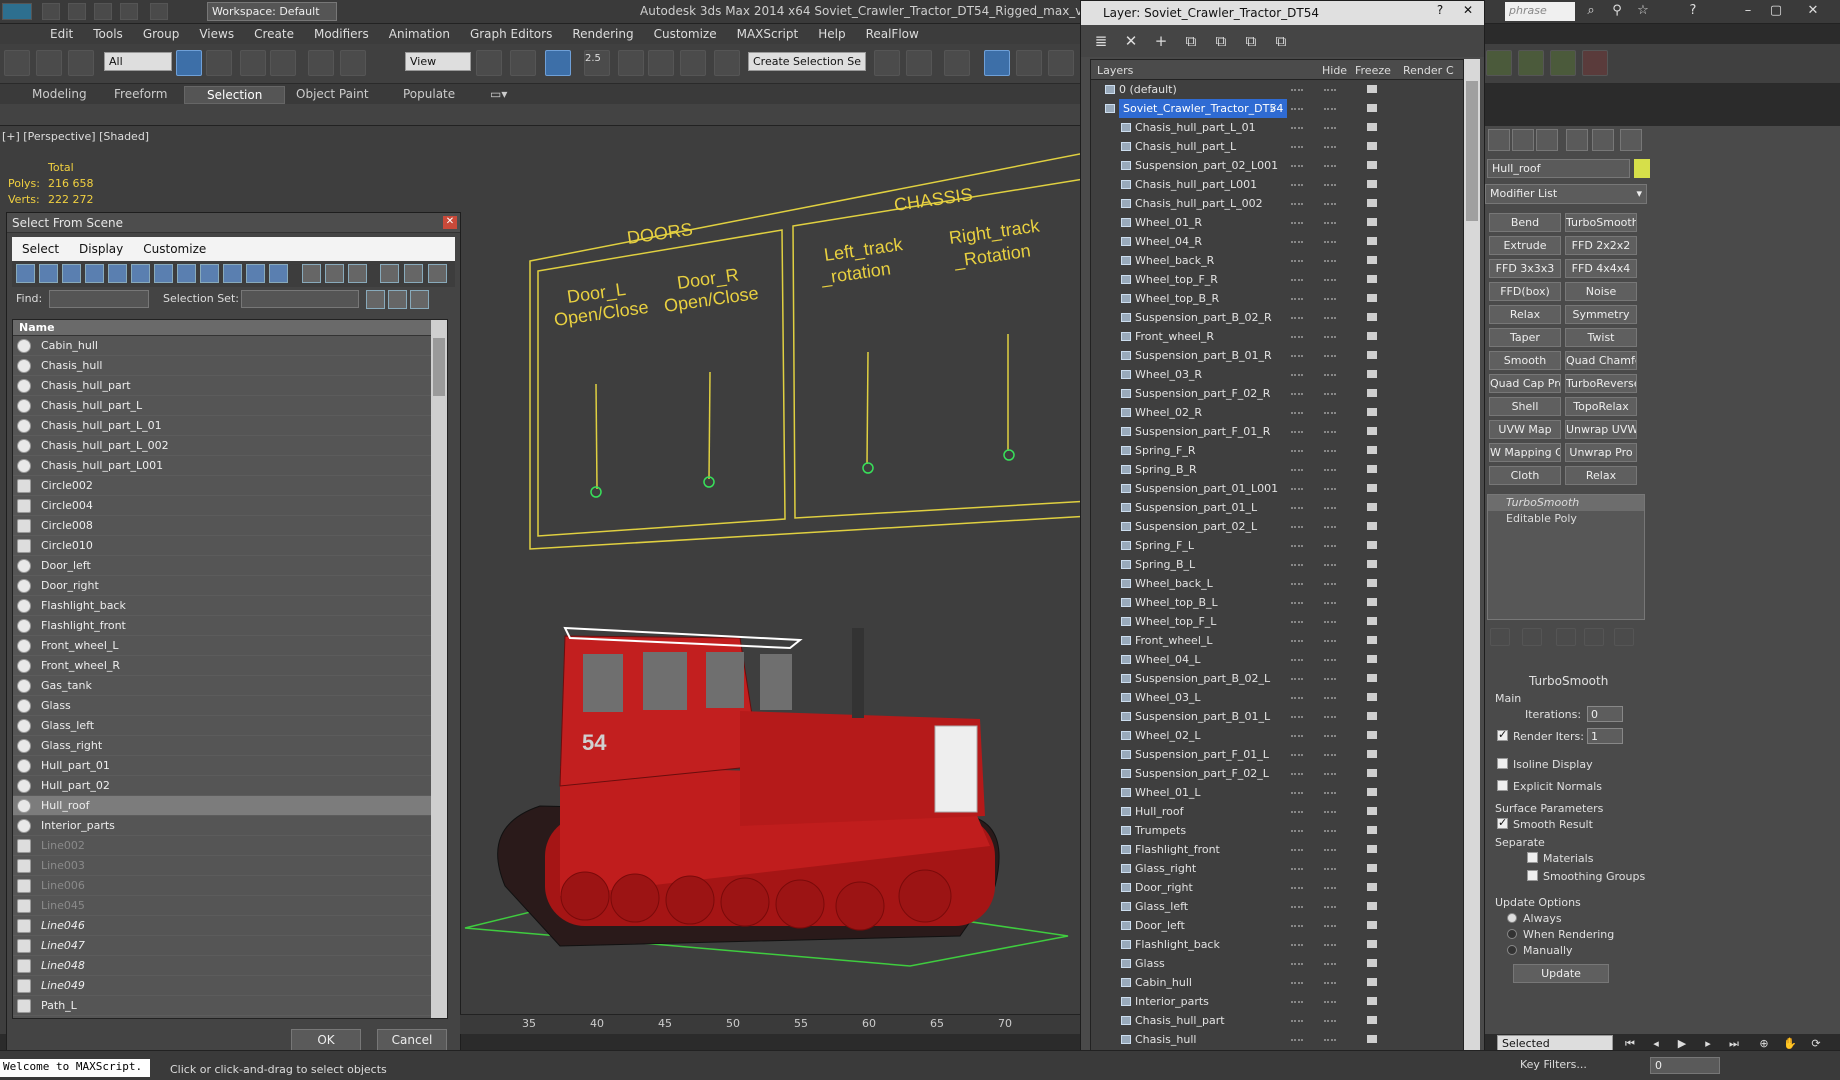  I want to click on play-icon: ▶, so click(1682, 1044).